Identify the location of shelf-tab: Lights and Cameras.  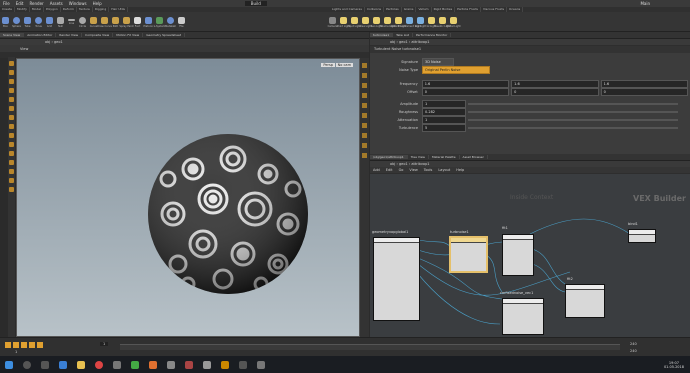
(347, 9).